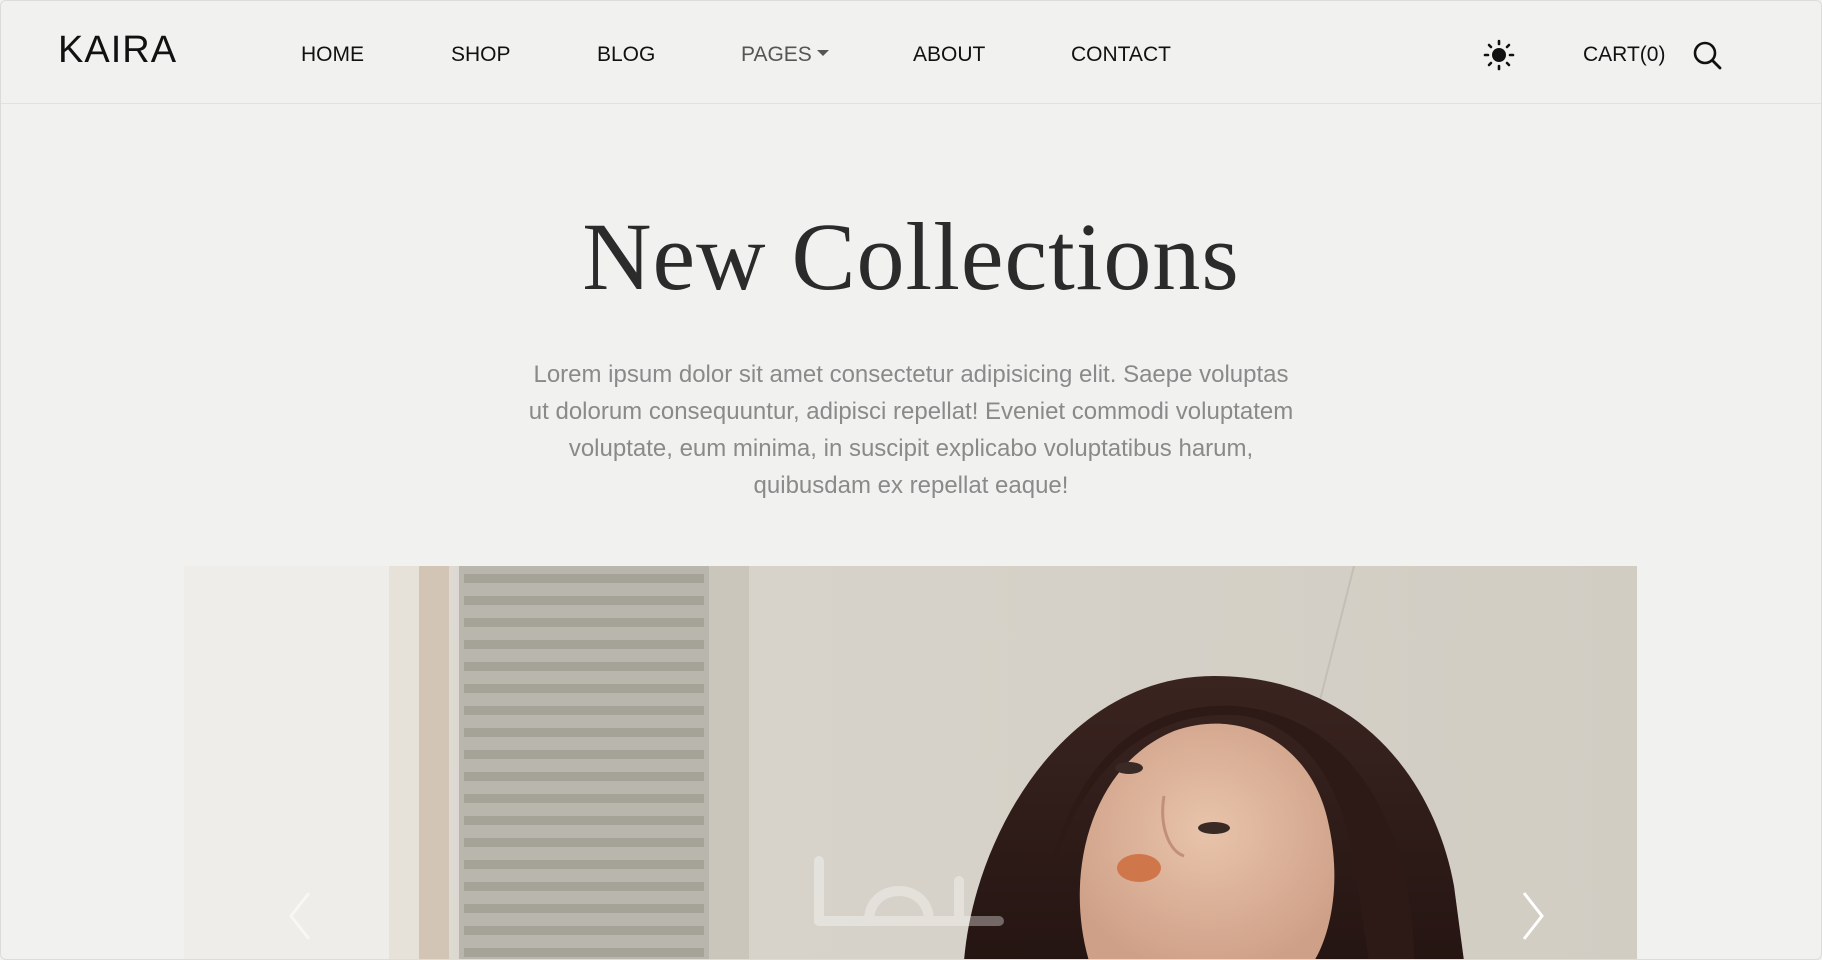 This screenshot has width=1822, height=960. I want to click on nav-contact: CONTACT, so click(1121, 55).